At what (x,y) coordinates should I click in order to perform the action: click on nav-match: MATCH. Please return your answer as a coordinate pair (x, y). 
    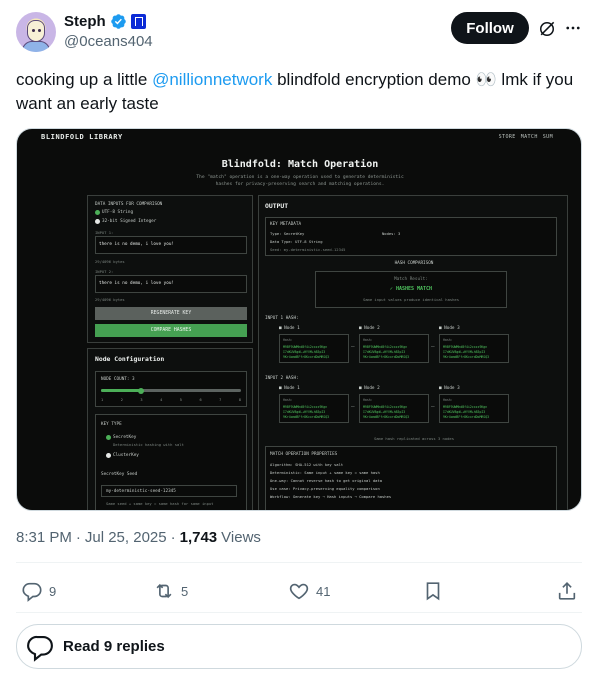
    Looking at the image, I should click on (529, 137).